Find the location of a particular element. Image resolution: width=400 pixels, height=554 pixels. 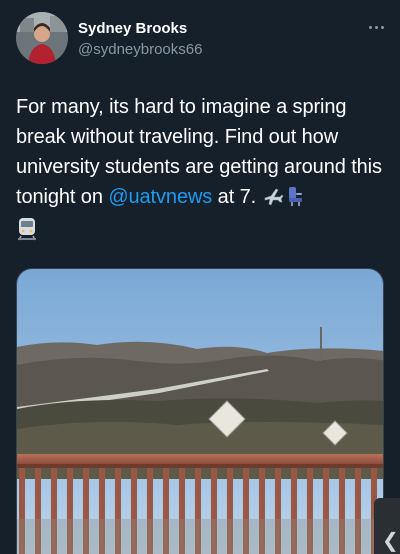

train-icon is located at coordinates (27, 233).